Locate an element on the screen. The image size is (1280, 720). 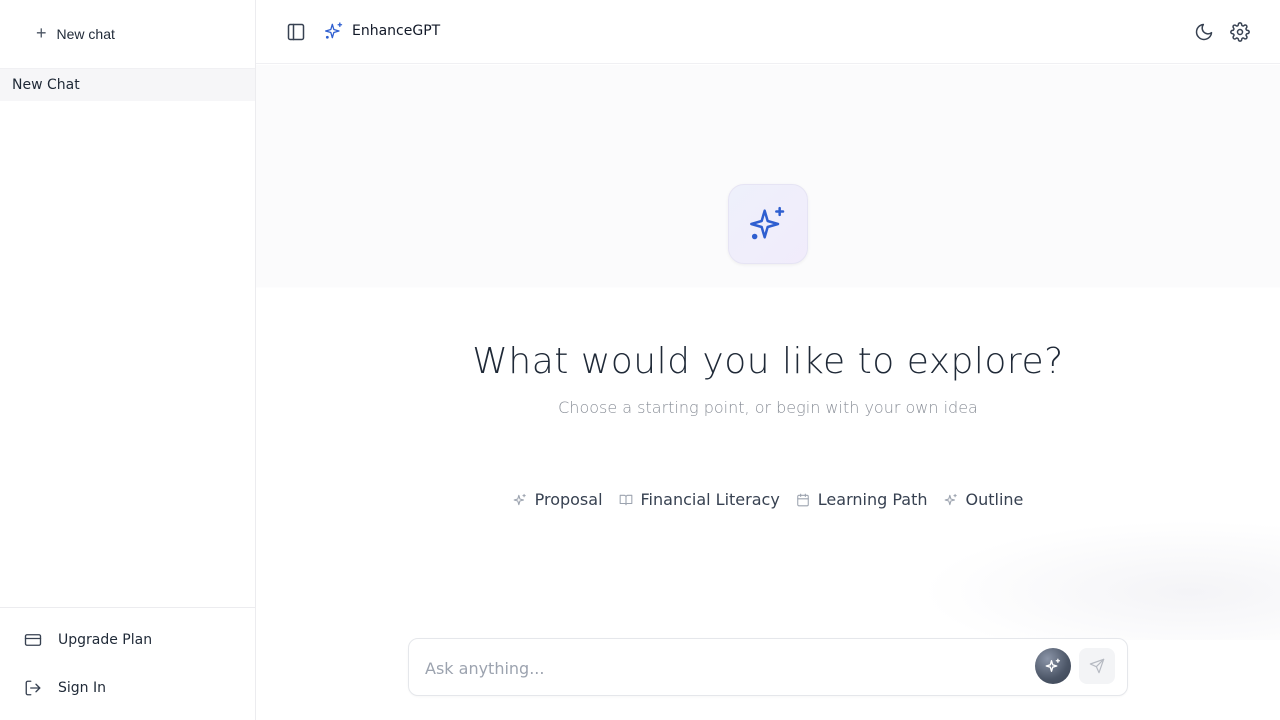
send-button is located at coordinates (1097, 666).